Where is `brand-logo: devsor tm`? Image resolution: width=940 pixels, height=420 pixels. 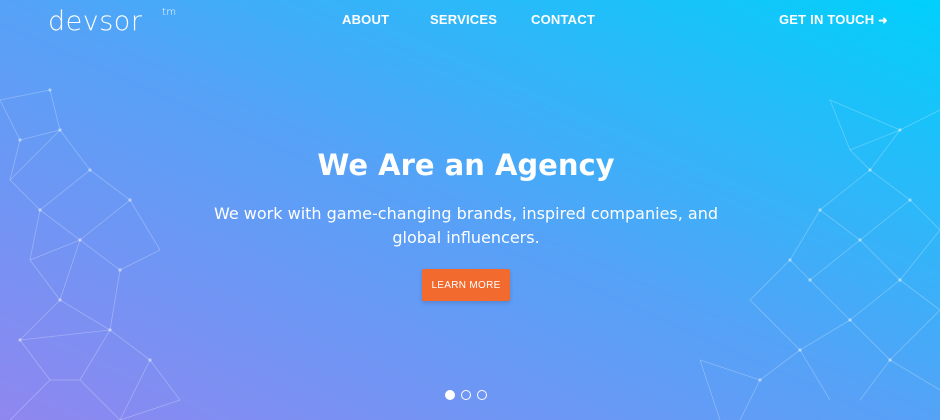
brand-logo: devsor tm is located at coordinates (112, 21).